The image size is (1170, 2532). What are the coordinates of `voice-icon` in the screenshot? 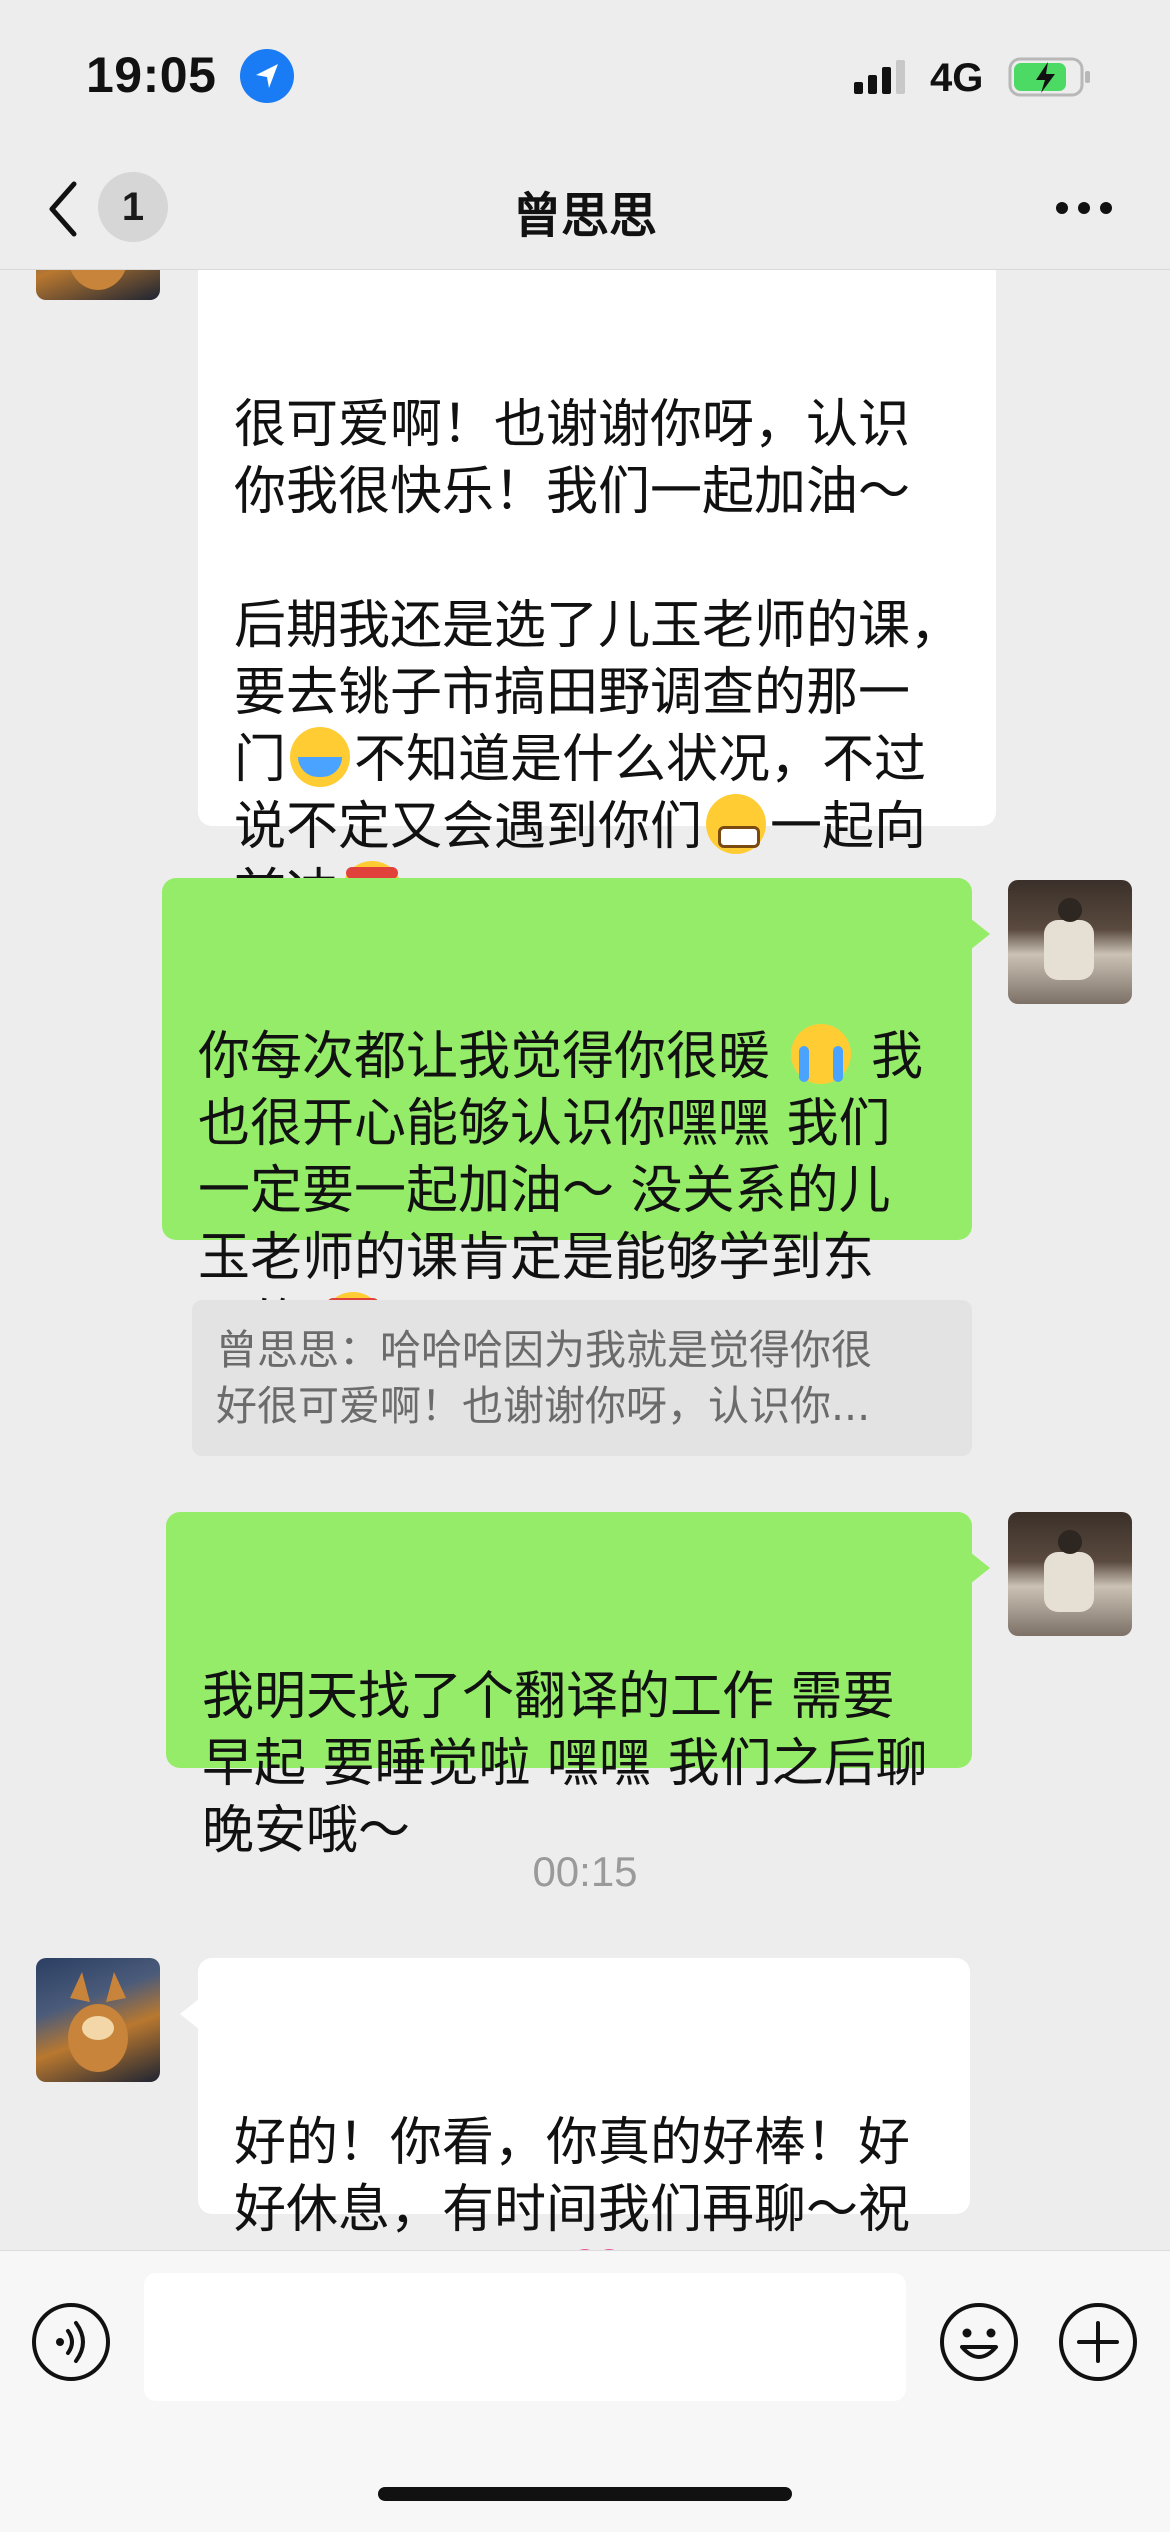 It's located at (71, 2342).